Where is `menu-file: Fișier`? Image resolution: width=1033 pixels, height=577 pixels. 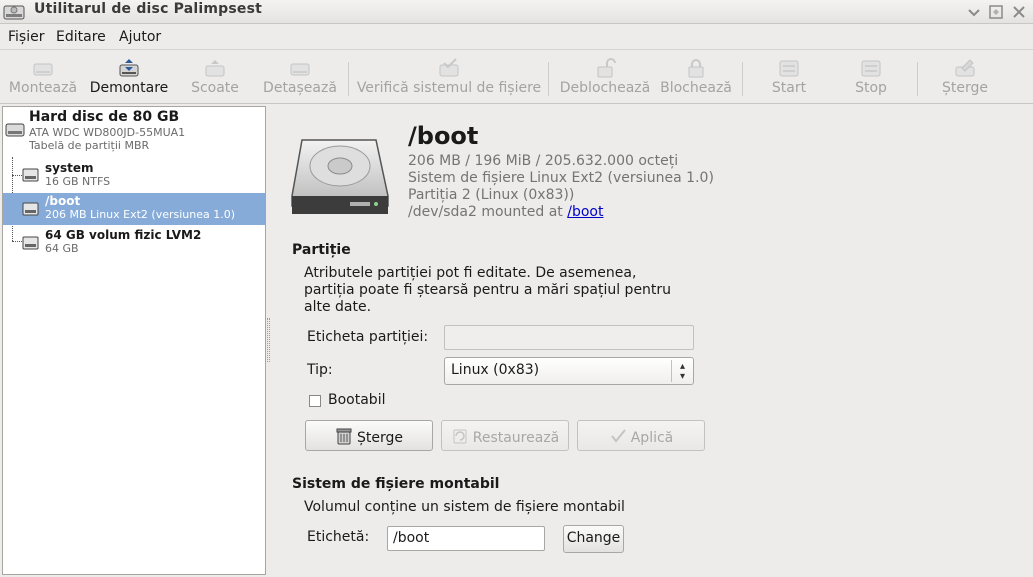 menu-file: Fișier is located at coordinates (26, 37).